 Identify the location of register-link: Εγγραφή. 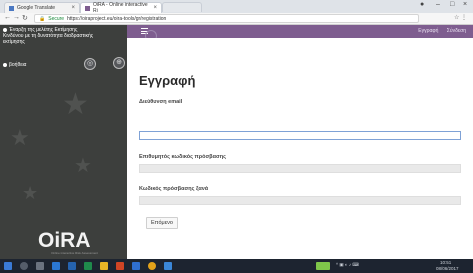
(428, 31).